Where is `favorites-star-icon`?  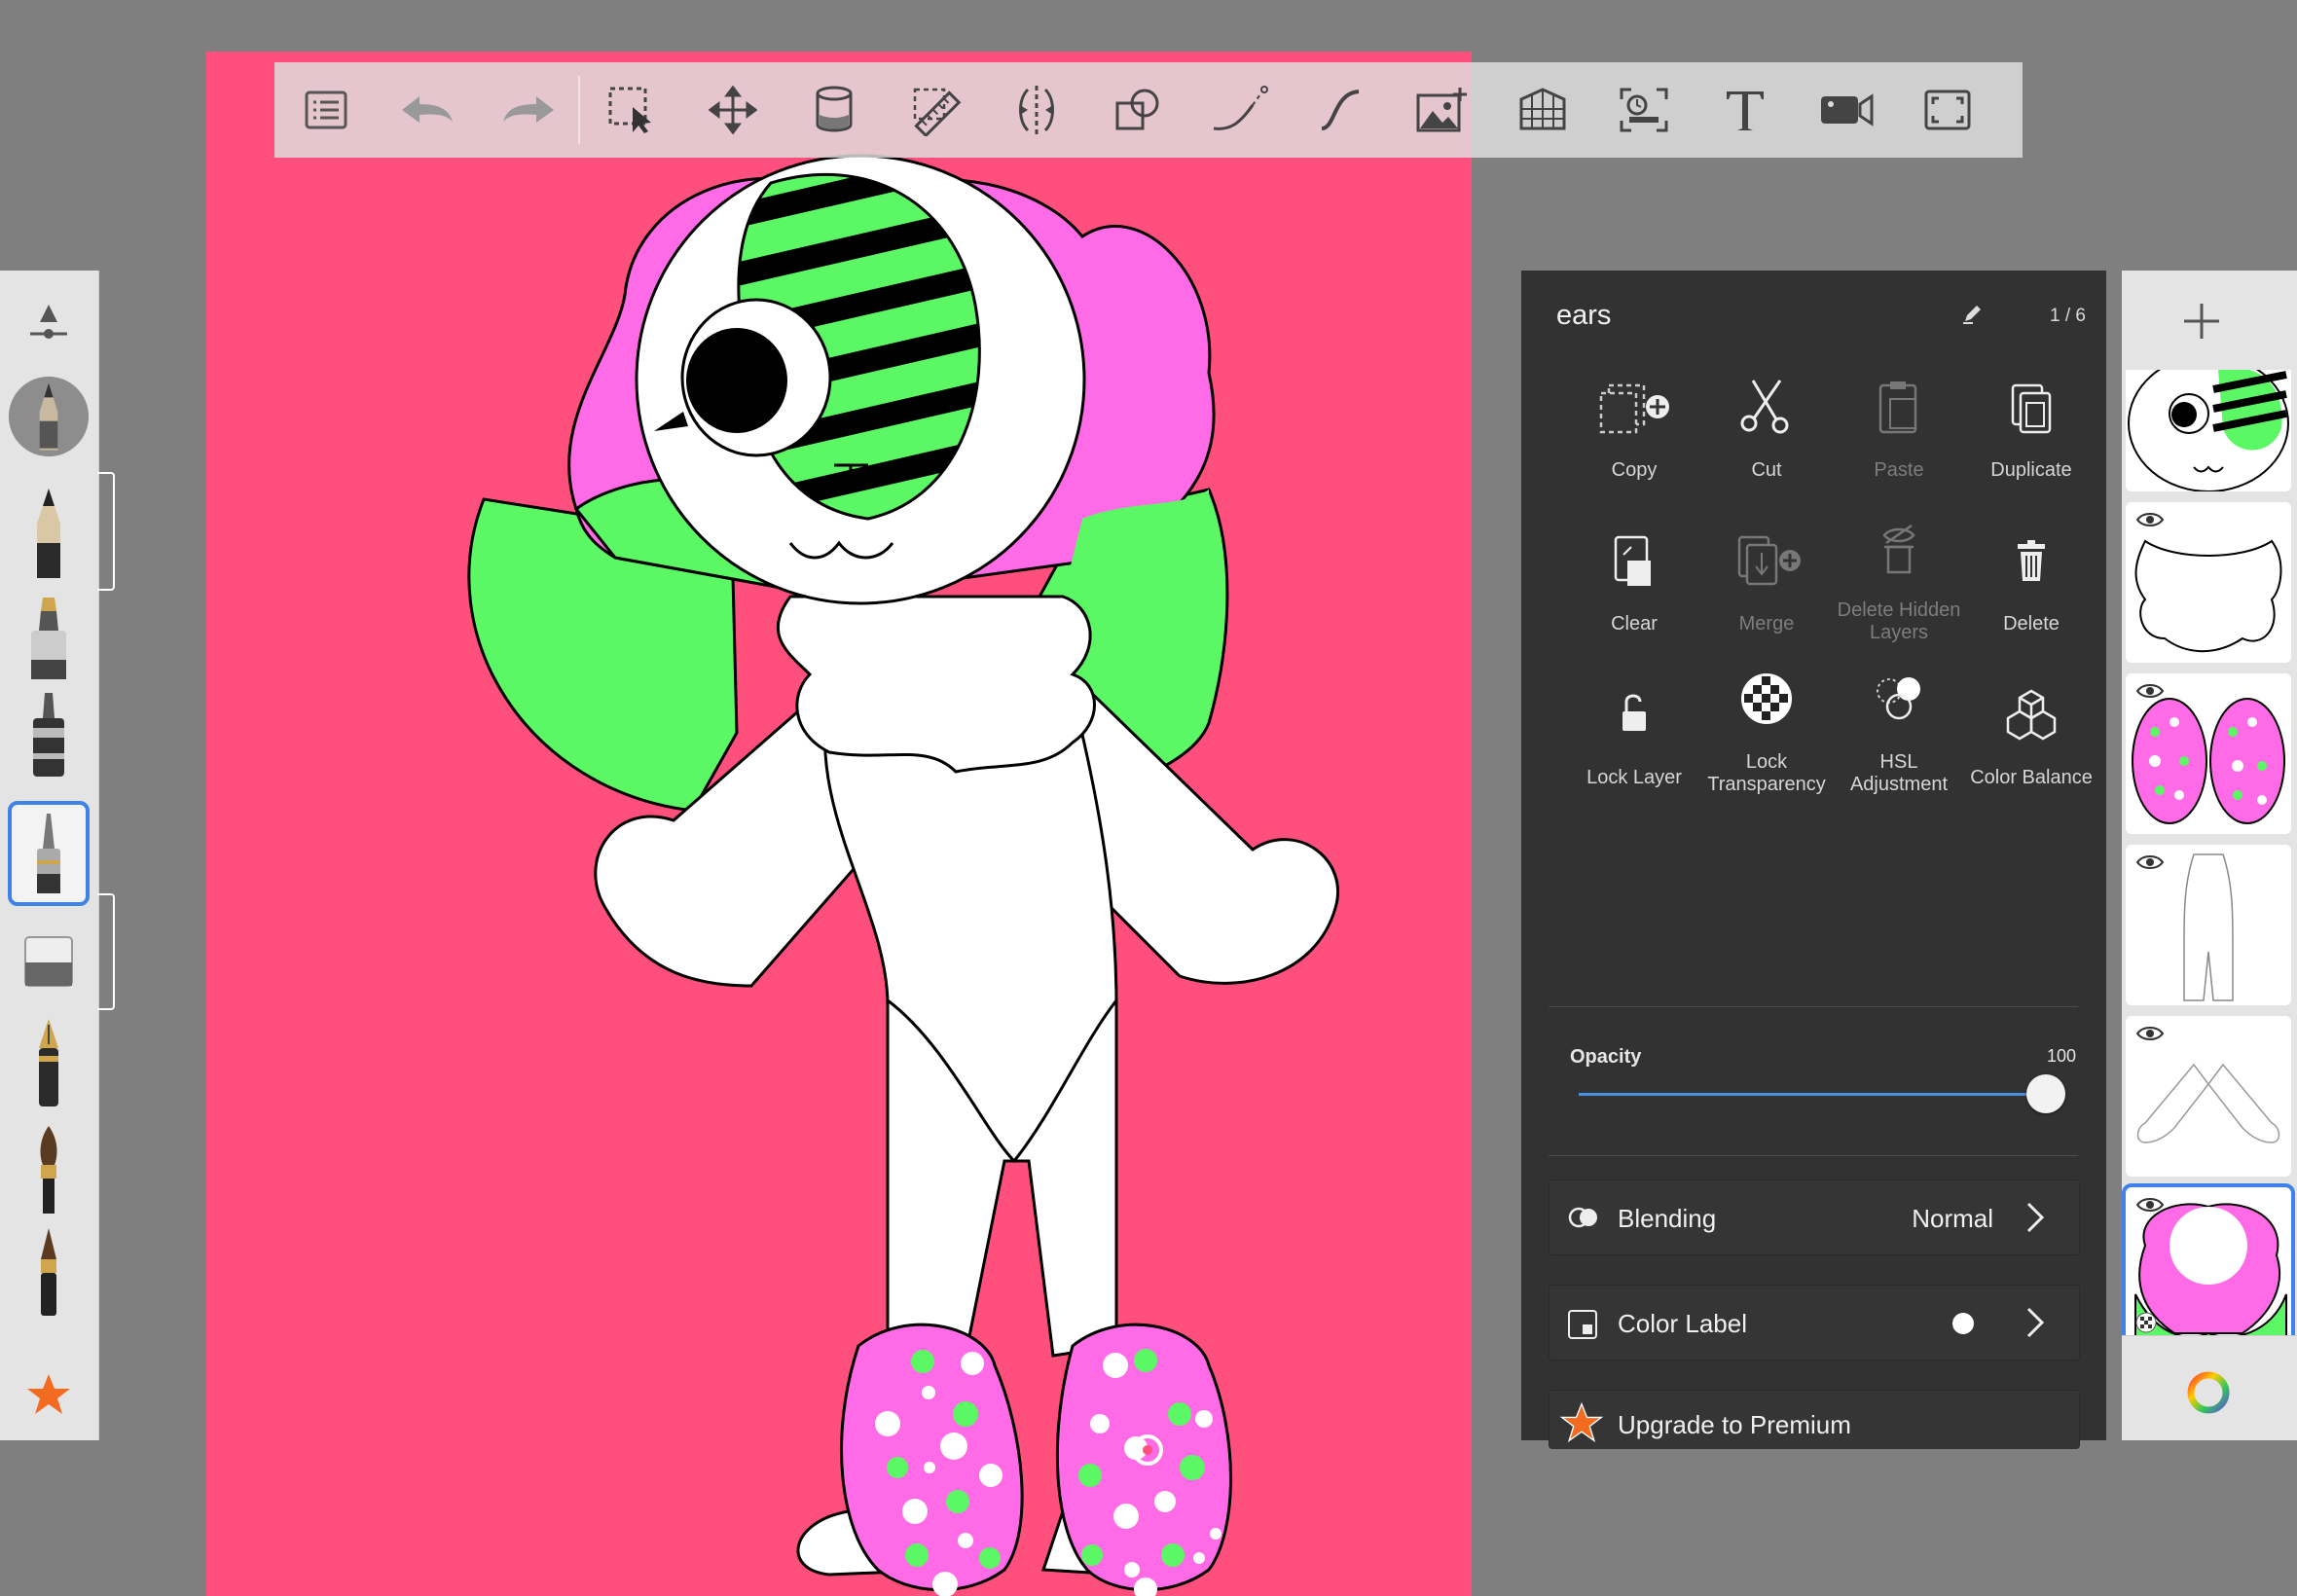
favorites-star-icon is located at coordinates (49, 1394).